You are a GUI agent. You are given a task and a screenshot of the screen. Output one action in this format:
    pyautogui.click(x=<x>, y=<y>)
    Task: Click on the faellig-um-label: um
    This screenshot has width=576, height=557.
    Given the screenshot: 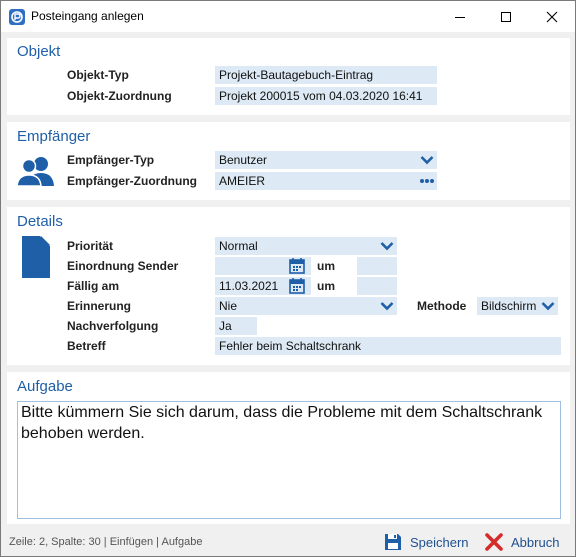 What is the action you would take?
    pyautogui.click(x=326, y=286)
    